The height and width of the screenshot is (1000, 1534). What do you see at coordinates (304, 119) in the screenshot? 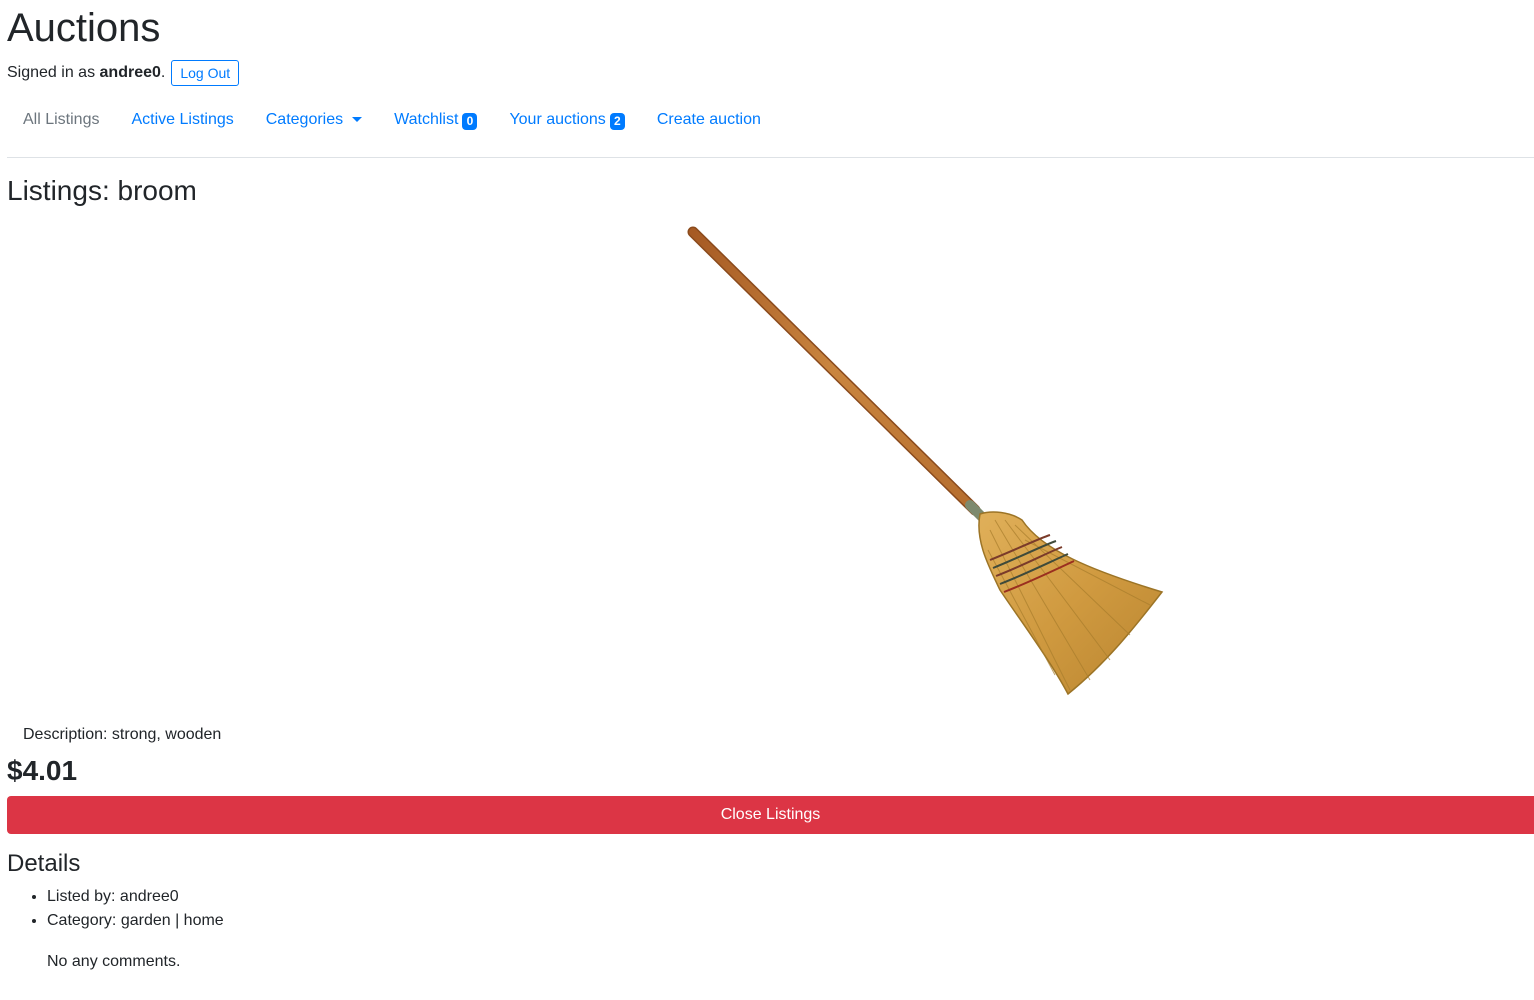
I see `nav-categories-label: Categories` at bounding box center [304, 119].